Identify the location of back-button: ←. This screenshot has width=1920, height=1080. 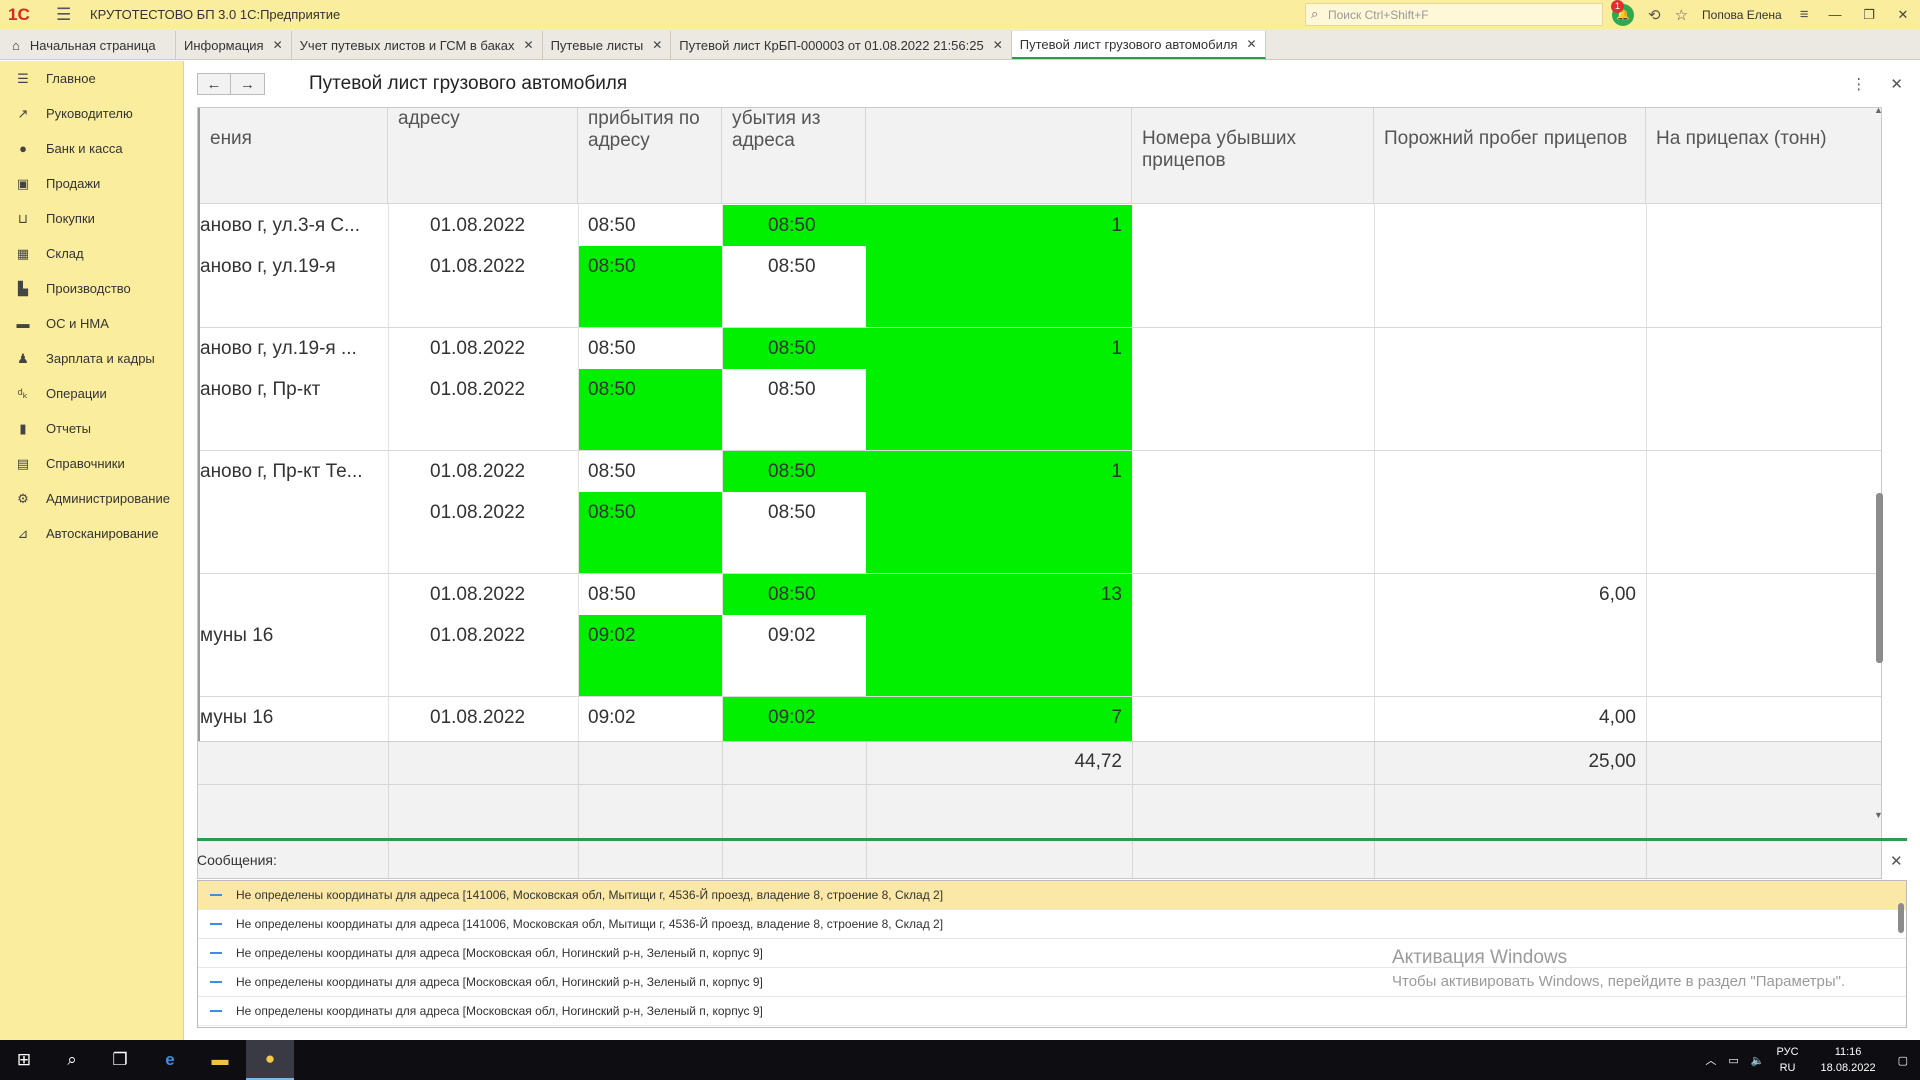
(214, 84).